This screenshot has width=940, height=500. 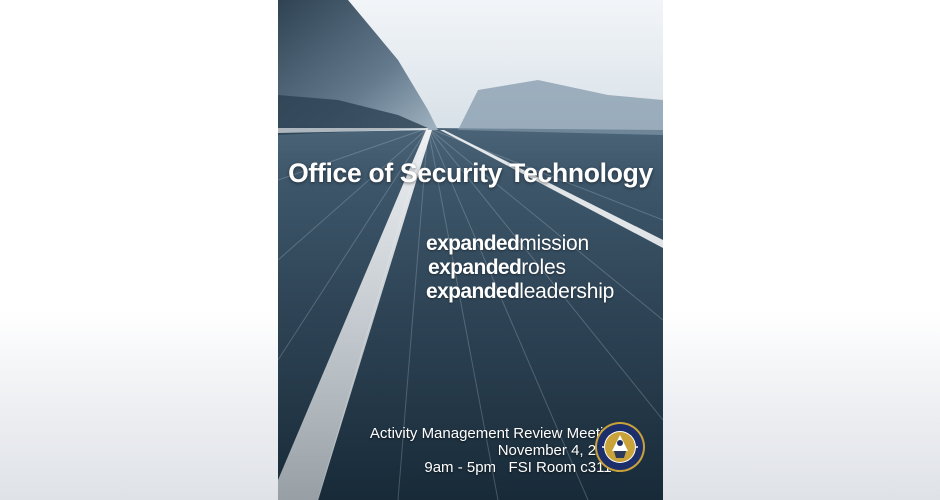 What do you see at coordinates (494, 433) in the screenshot?
I see `meeting-name: Activity Management Review Meeting` at bounding box center [494, 433].